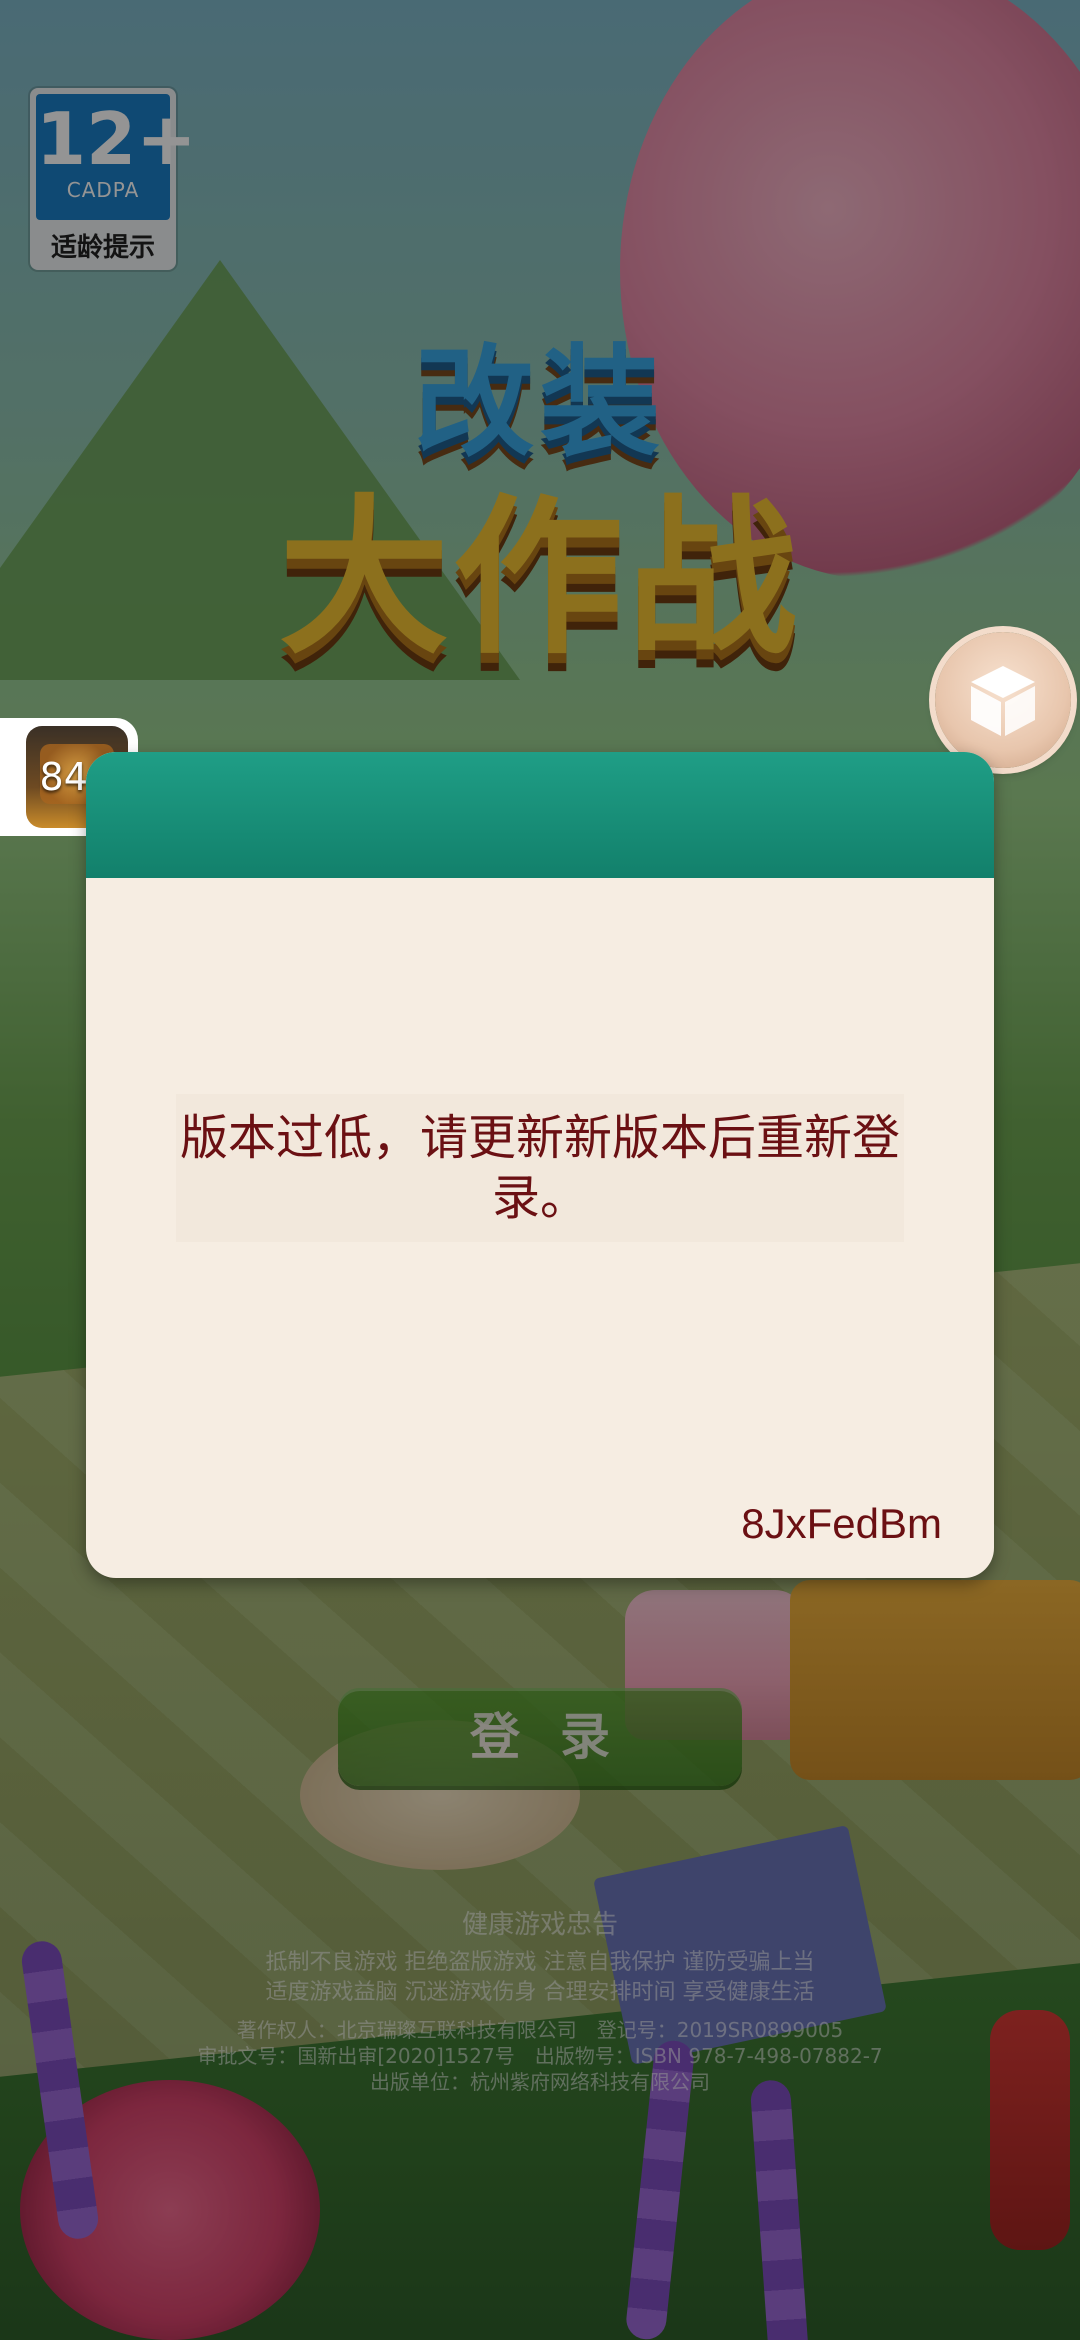 This screenshot has height=2340, width=1080. I want to click on cube-icon, so click(1003, 701).